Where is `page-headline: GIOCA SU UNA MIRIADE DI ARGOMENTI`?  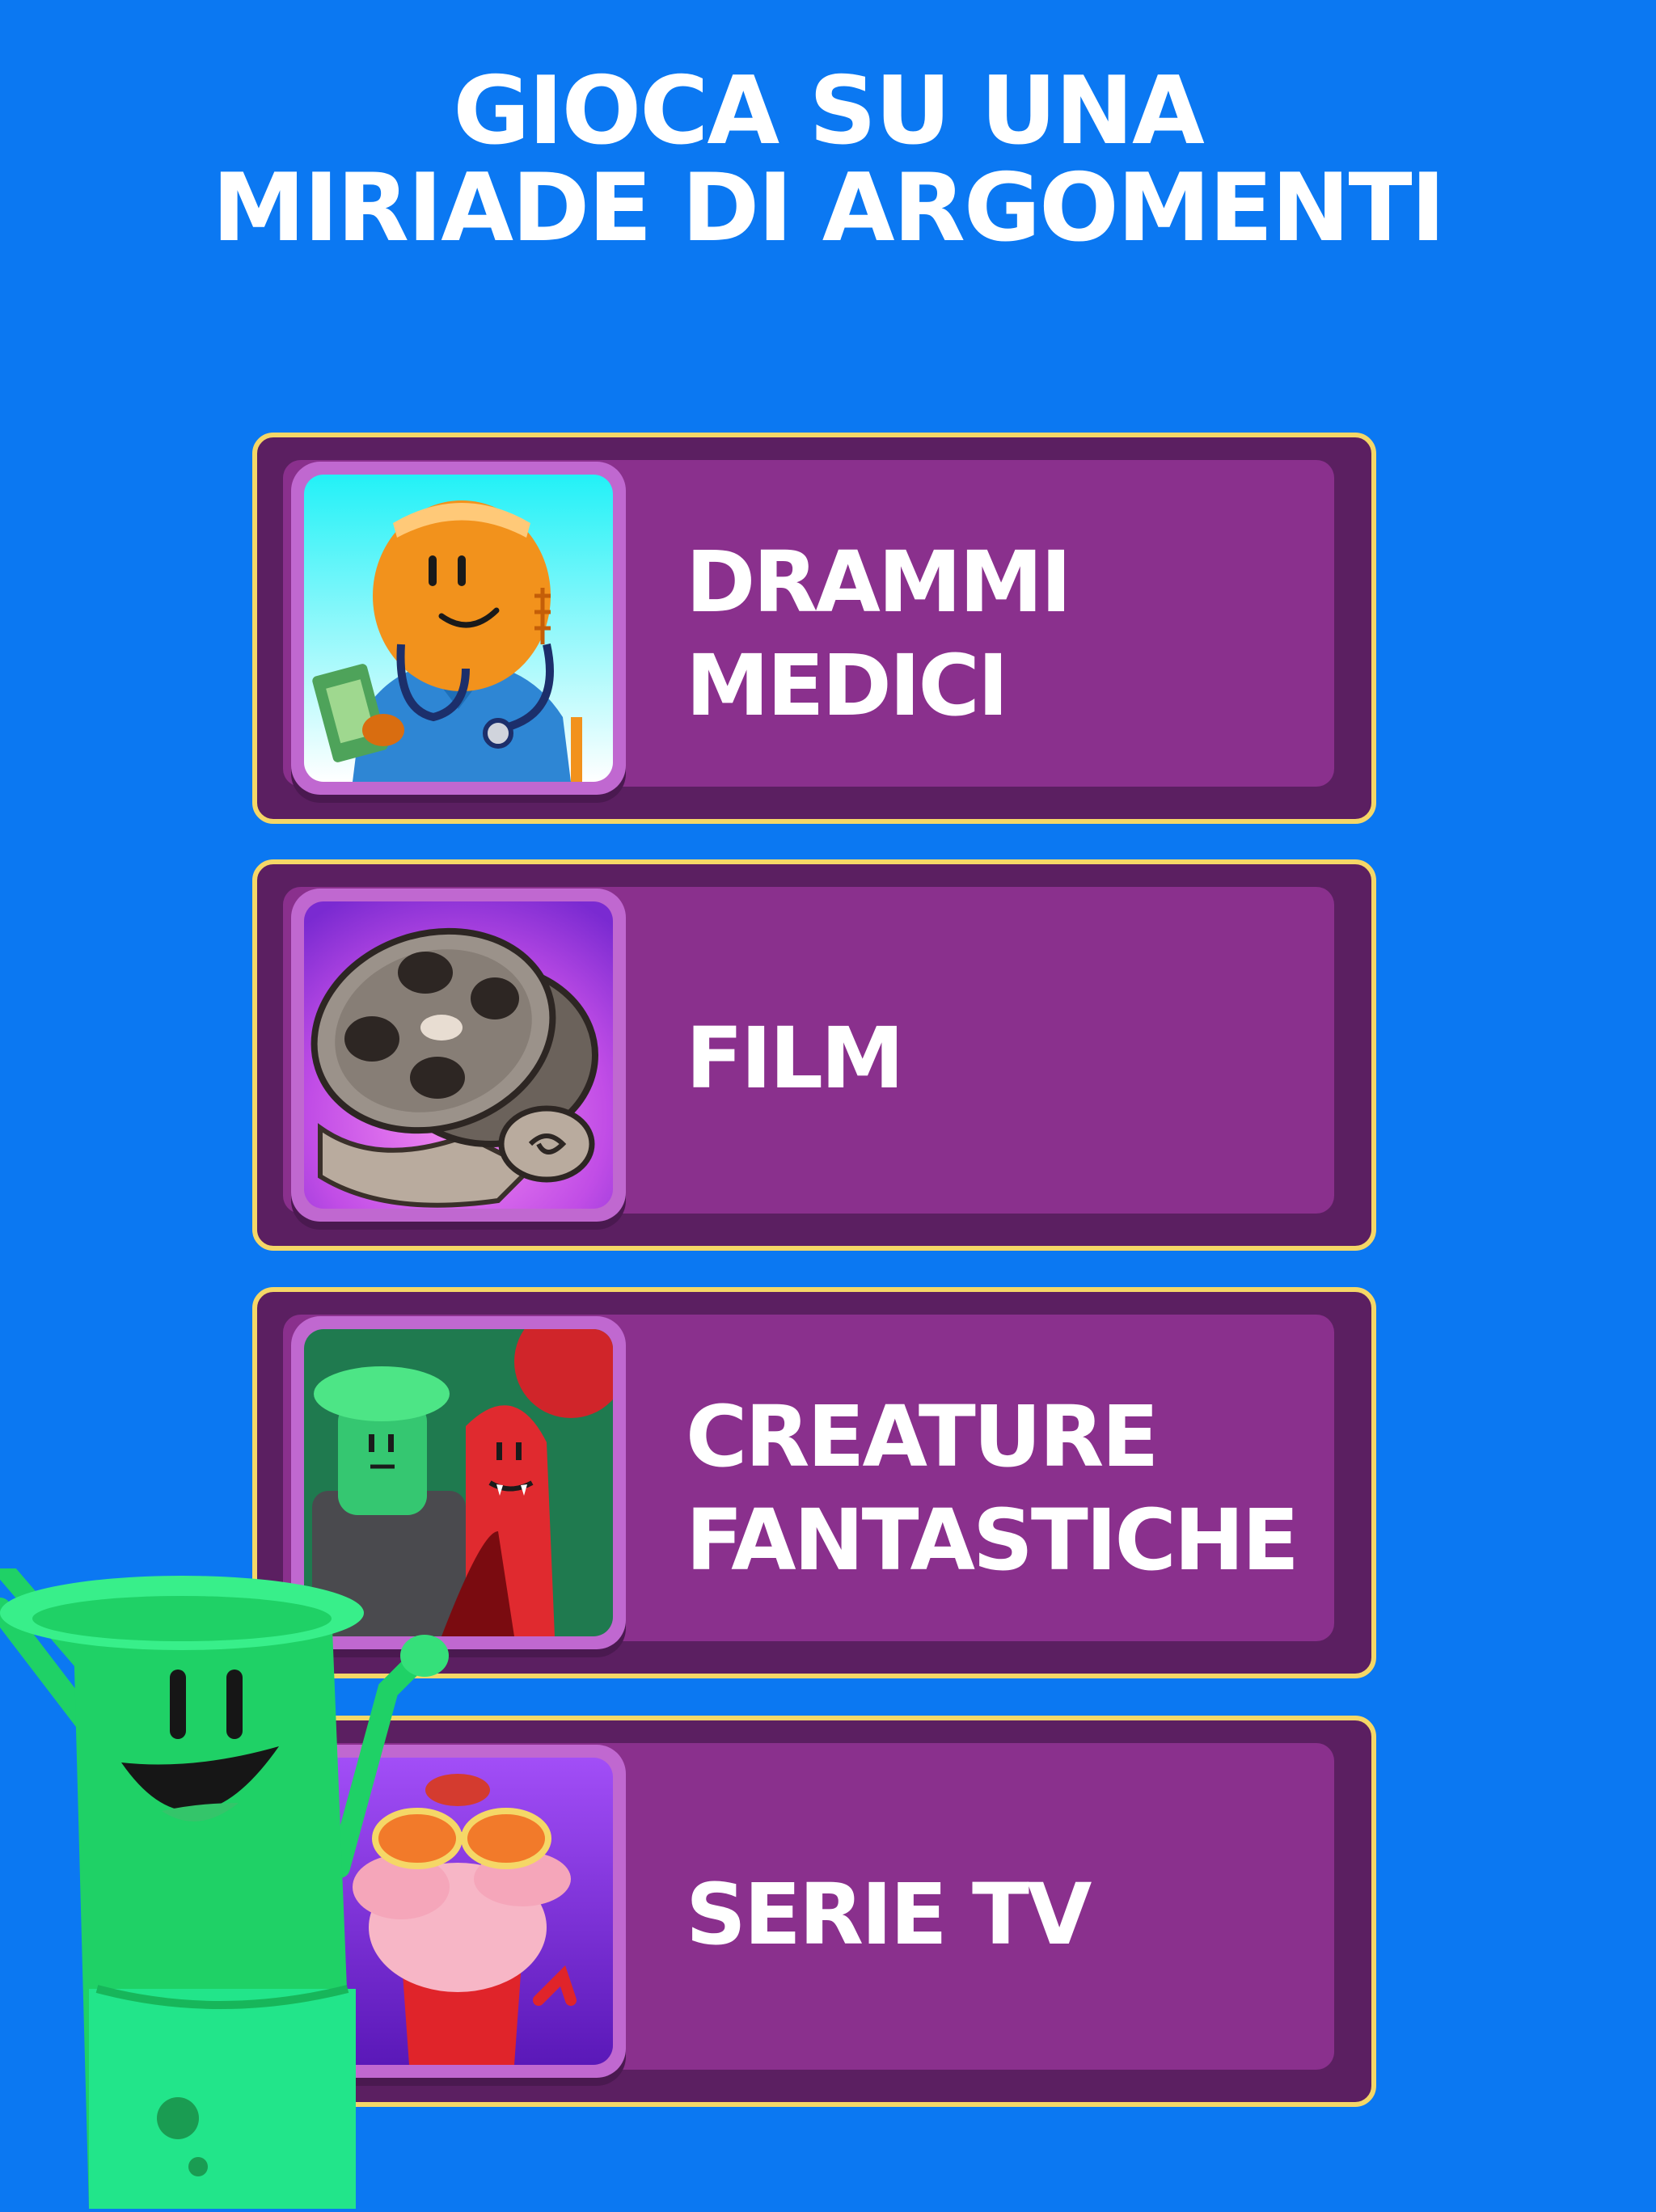
page-headline: GIOCA SU UNA MIRIADE DI ARGOMENTI is located at coordinates (828, 160).